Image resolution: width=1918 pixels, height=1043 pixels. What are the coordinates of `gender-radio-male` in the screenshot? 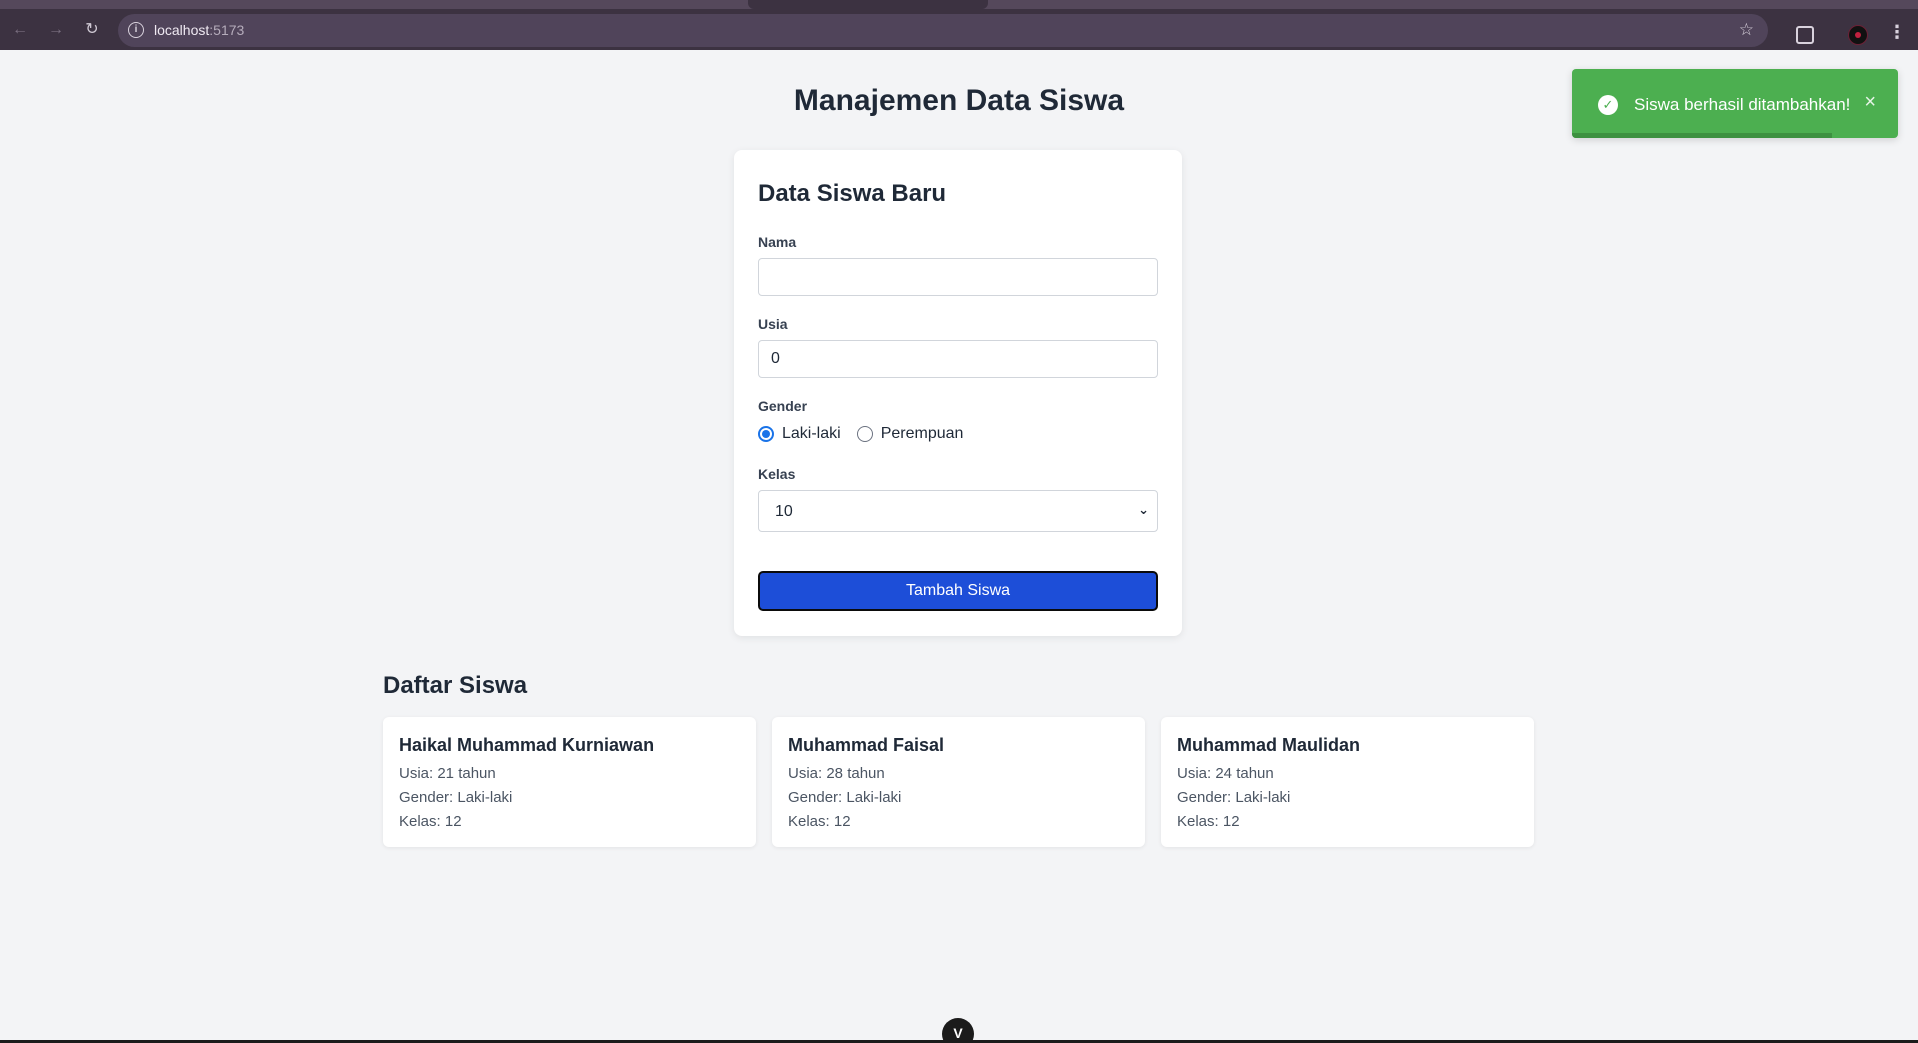 It's located at (766, 434).